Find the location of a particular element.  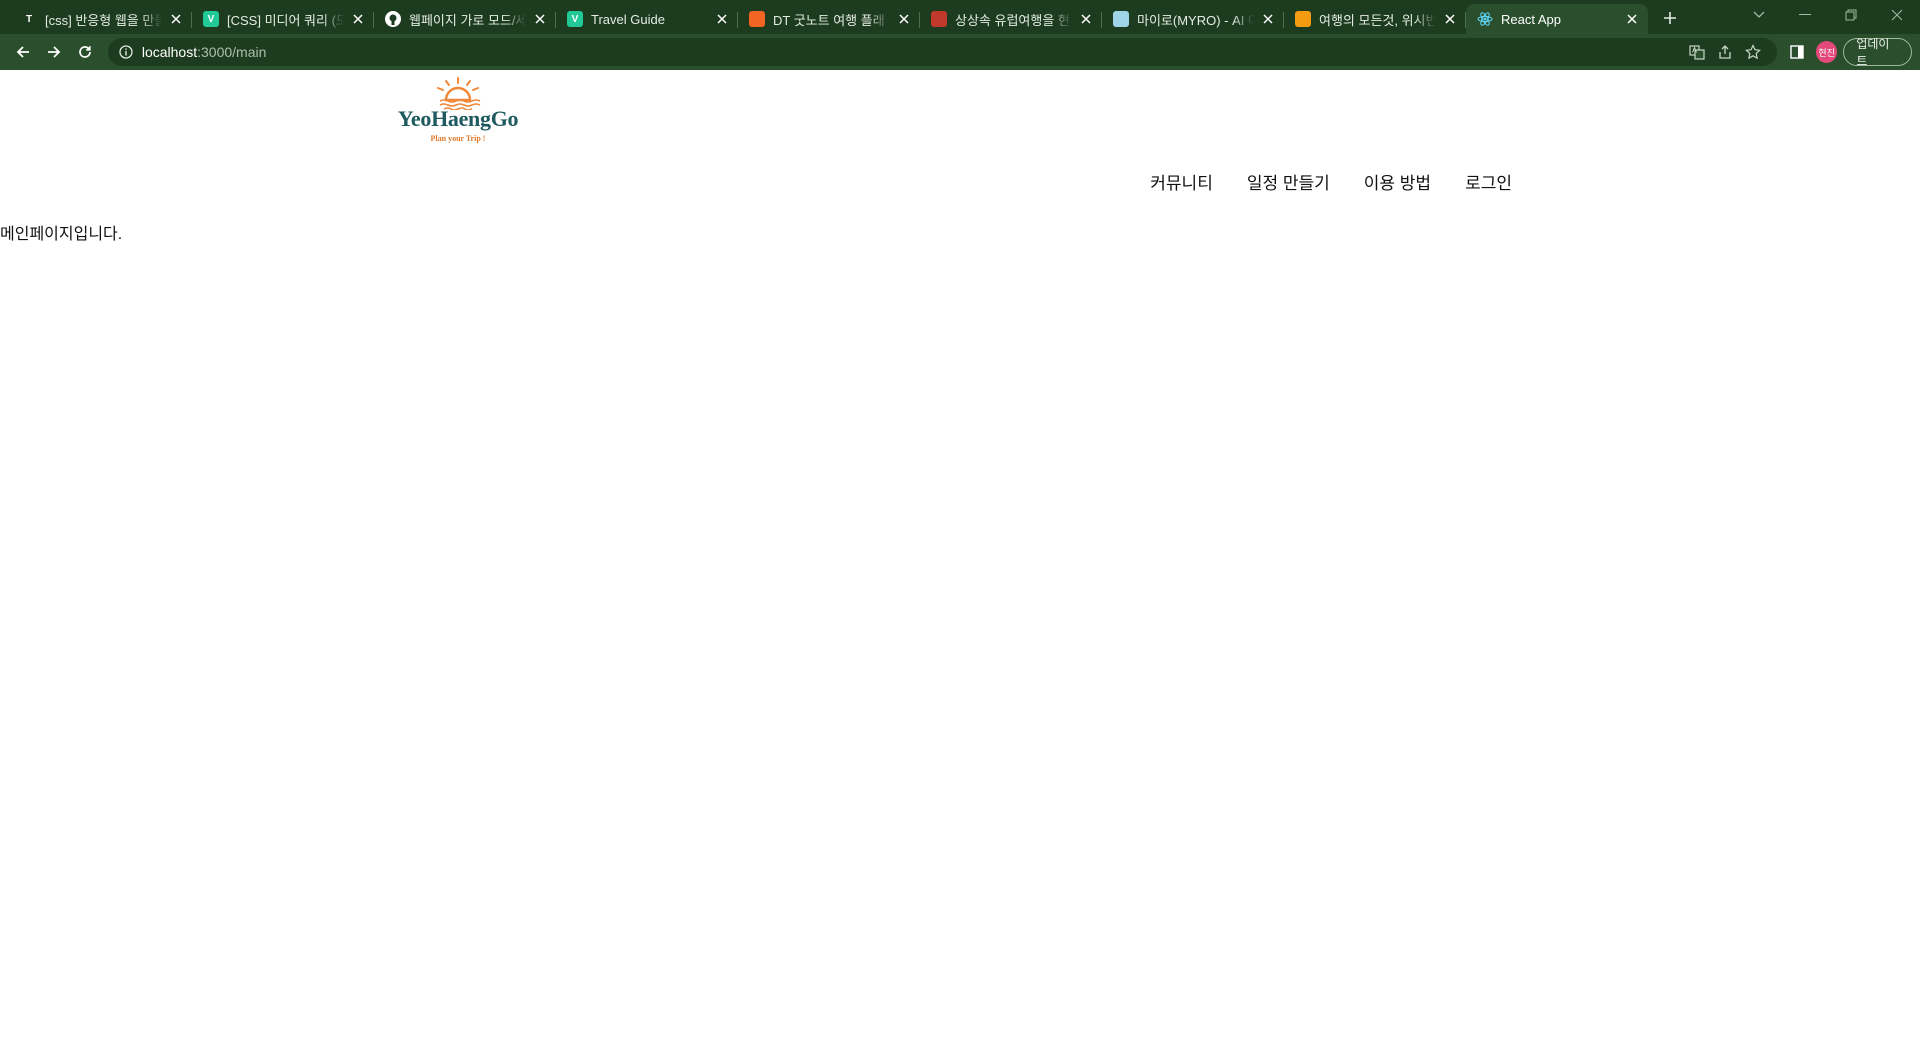

new-tab-button is located at coordinates (1670, 18).